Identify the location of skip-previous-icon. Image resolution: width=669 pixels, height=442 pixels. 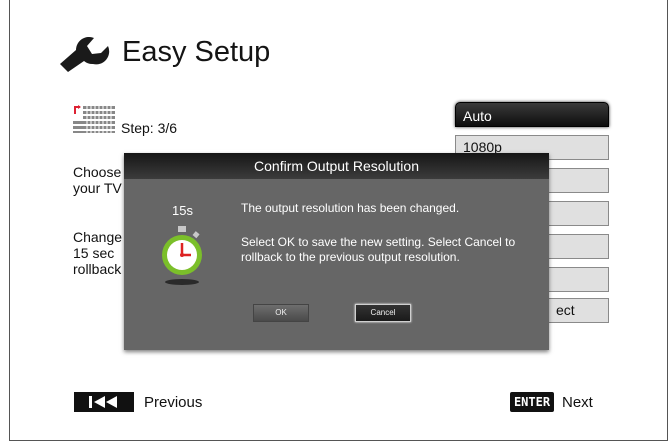
(104, 402).